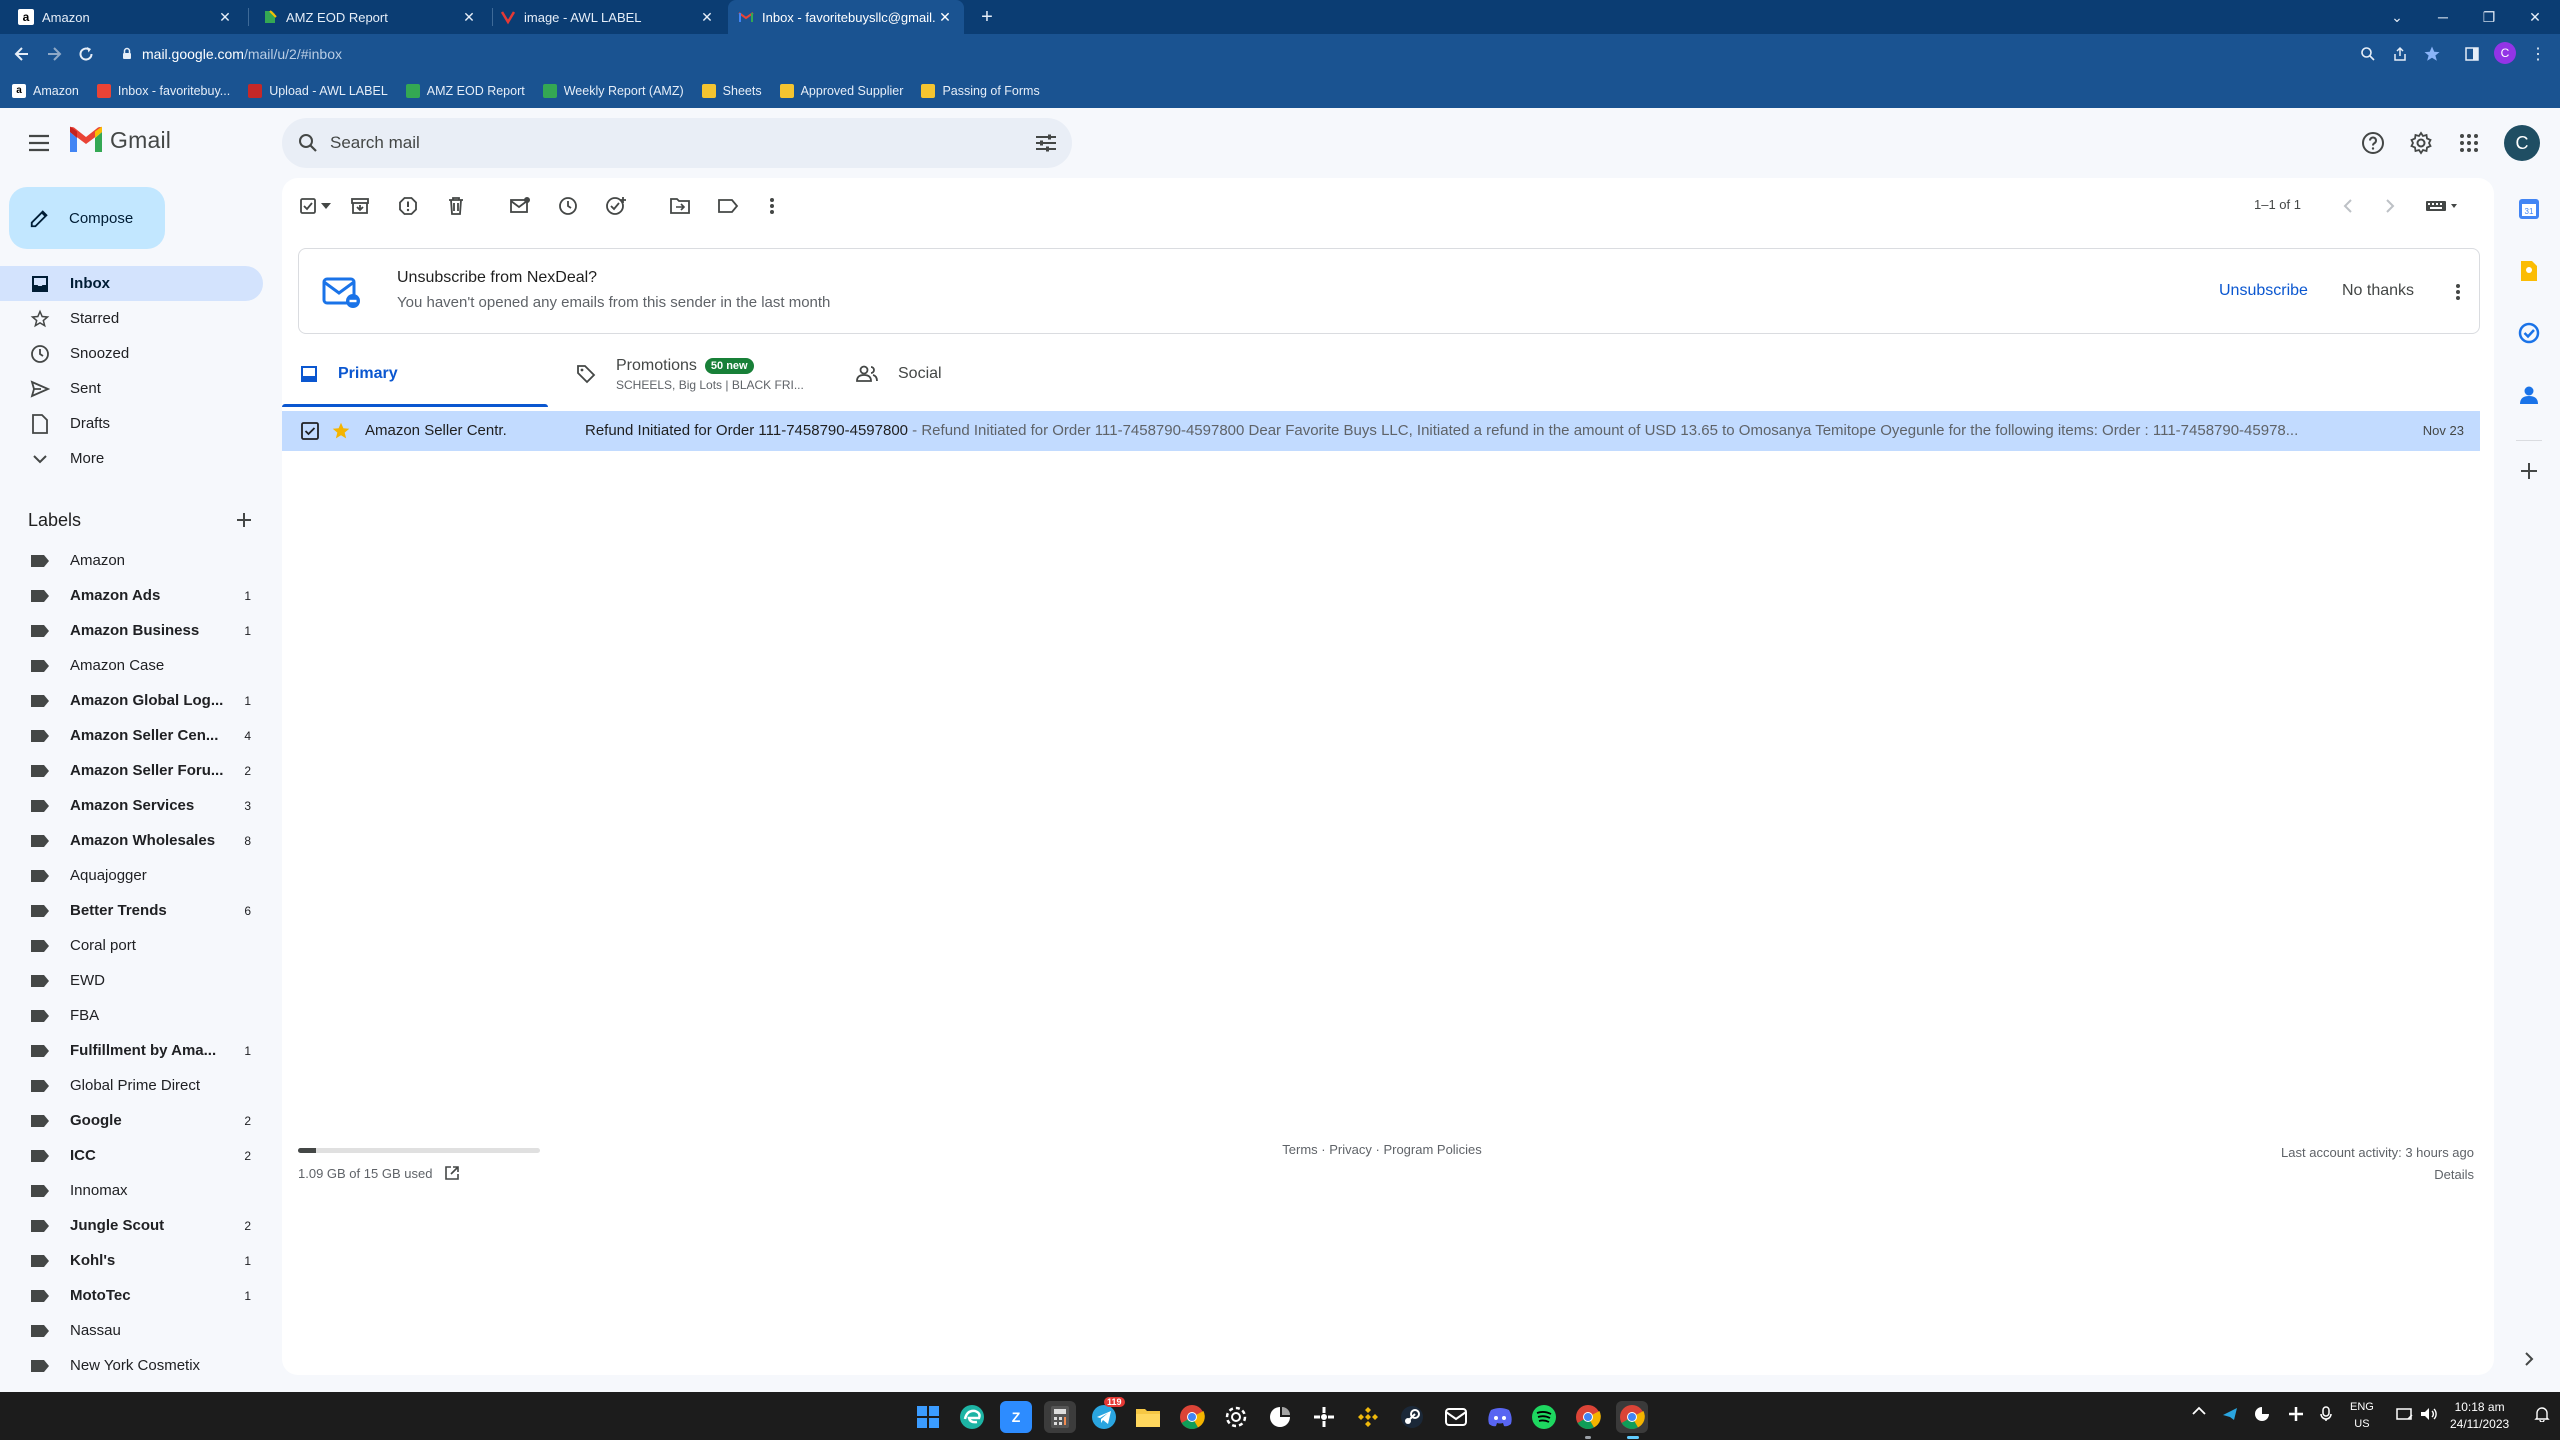 The height and width of the screenshot is (1440, 2560). What do you see at coordinates (2378, 291) in the screenshot?
I see `no-thanks-button: No thanks` at bounding box center [2378, 291].